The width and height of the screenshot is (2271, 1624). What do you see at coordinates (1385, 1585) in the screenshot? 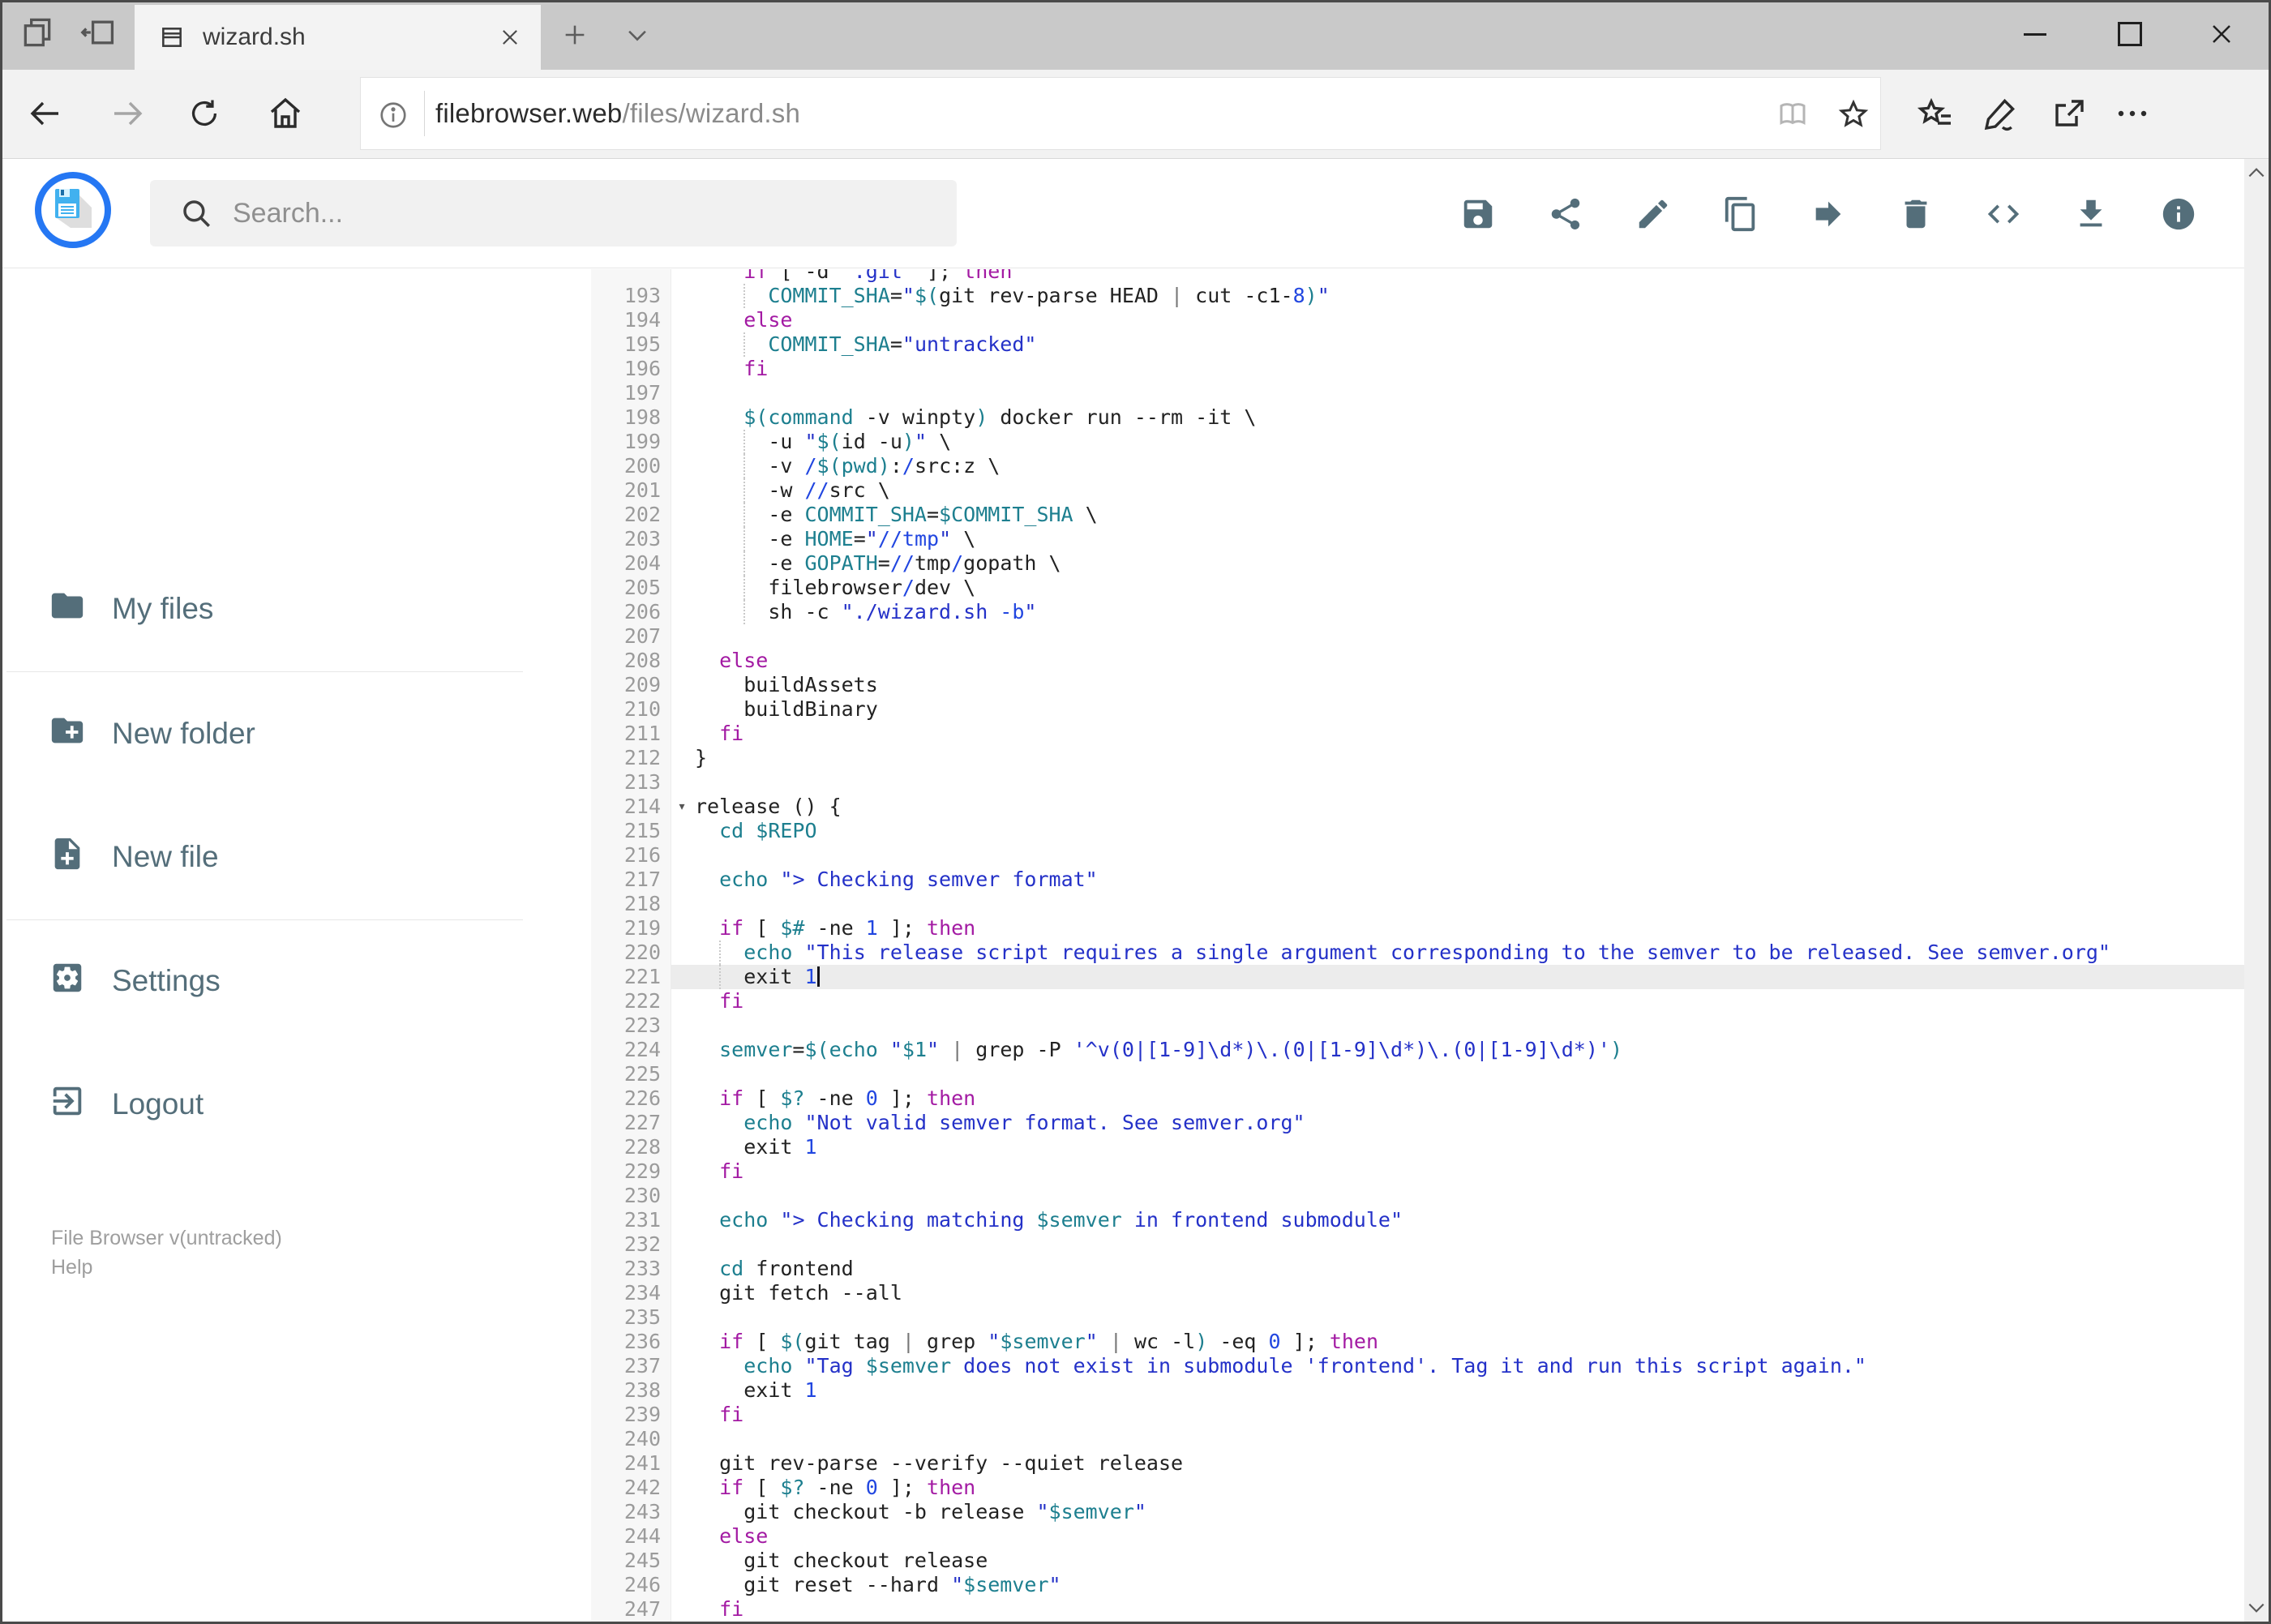
I see `code-line-246: 246 git reset --hard "$semver"` at bounding box center [1385, 1585].